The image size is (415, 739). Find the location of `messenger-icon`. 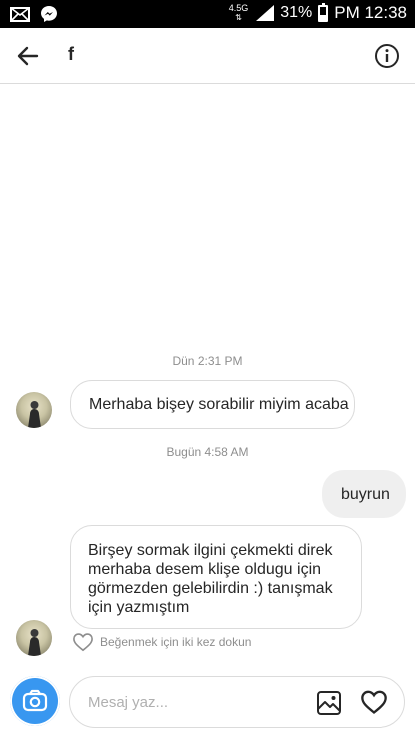

messenger-icon is located at coordinates (49, 14).